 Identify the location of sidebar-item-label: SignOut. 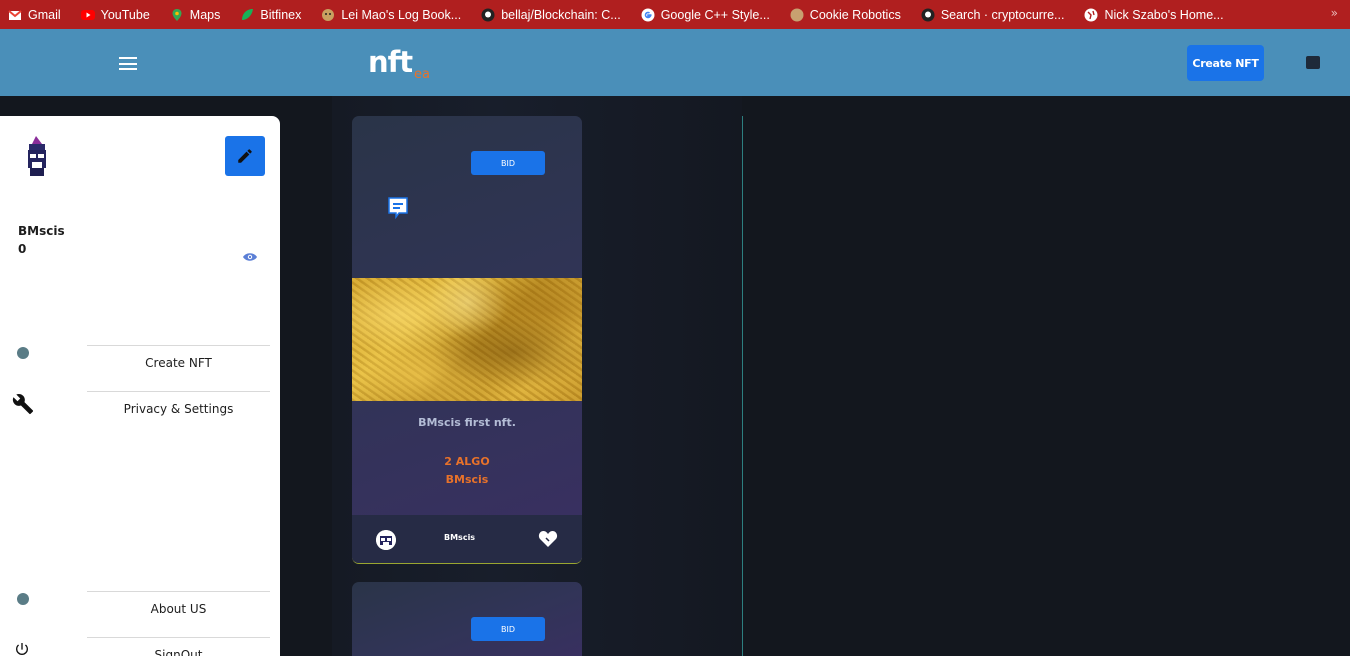
(178, 652).